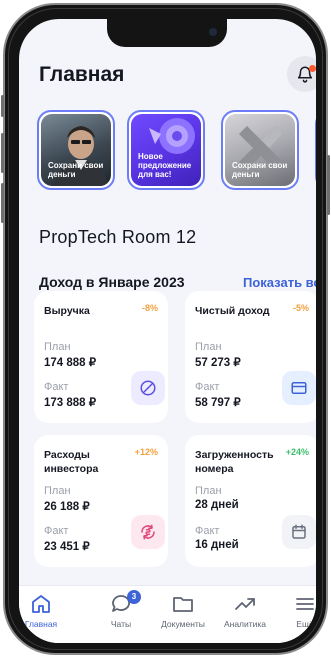 Image resolution: width=331 pixels, height=658 pixels. I want to click on story-image: Новое предложение для вас!, so click(166, 150).